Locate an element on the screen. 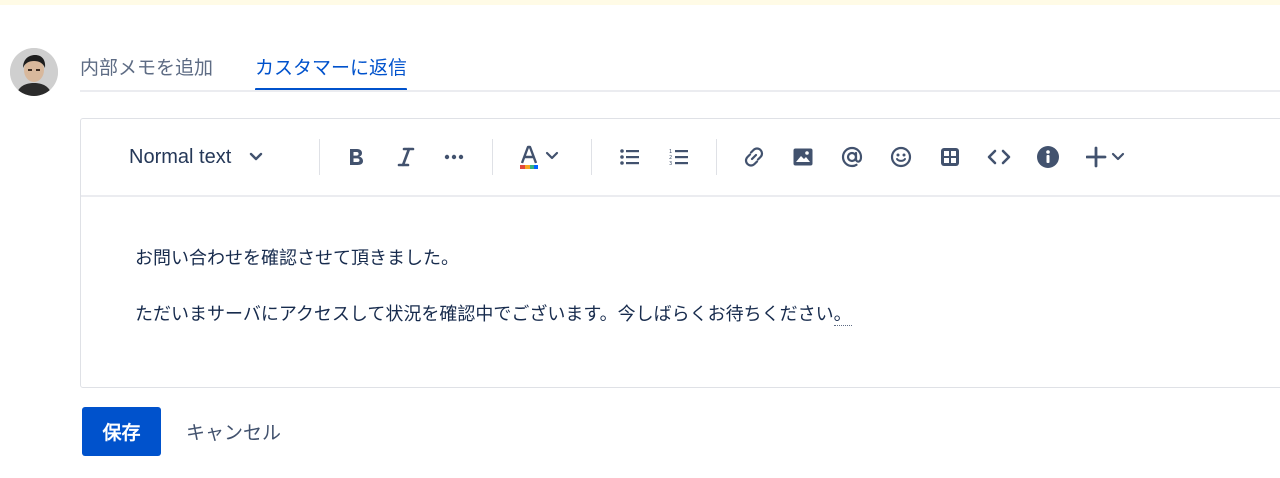  user-photo-avatar-icon is located at coordinates (34, 72).